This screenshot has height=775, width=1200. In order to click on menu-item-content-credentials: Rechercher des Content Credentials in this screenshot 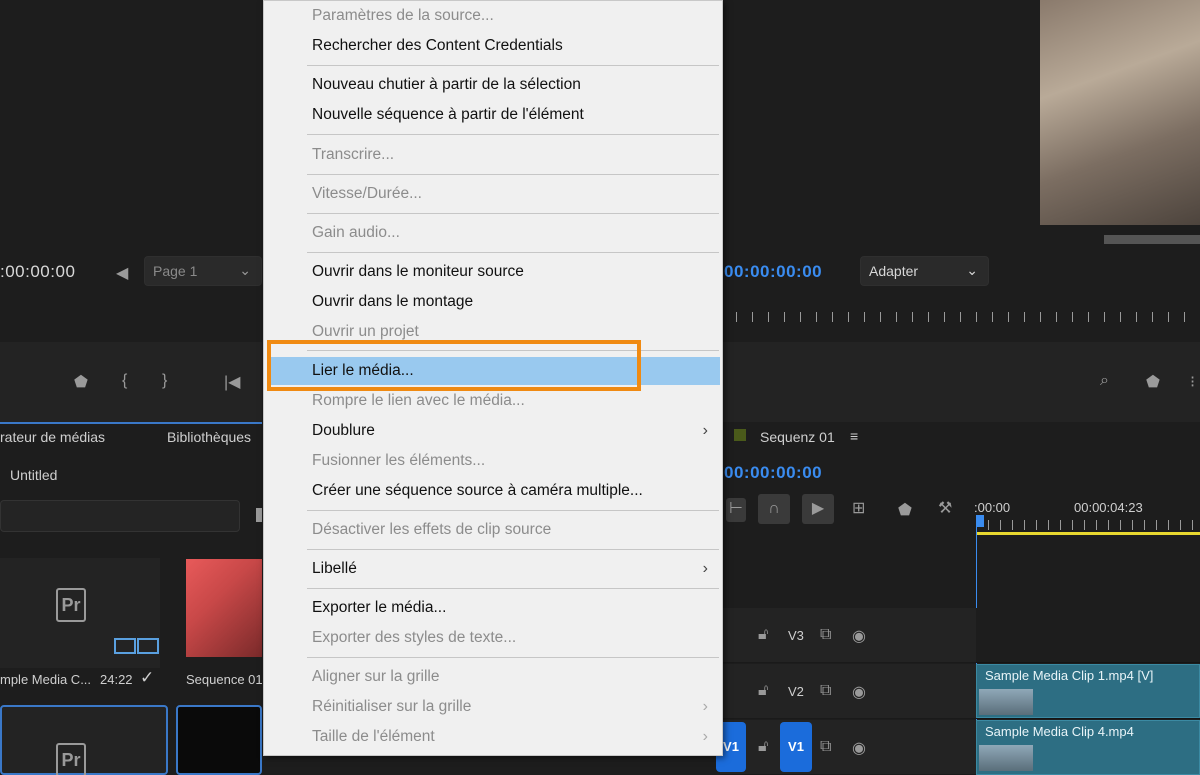, I will do `click(494, 46)`.